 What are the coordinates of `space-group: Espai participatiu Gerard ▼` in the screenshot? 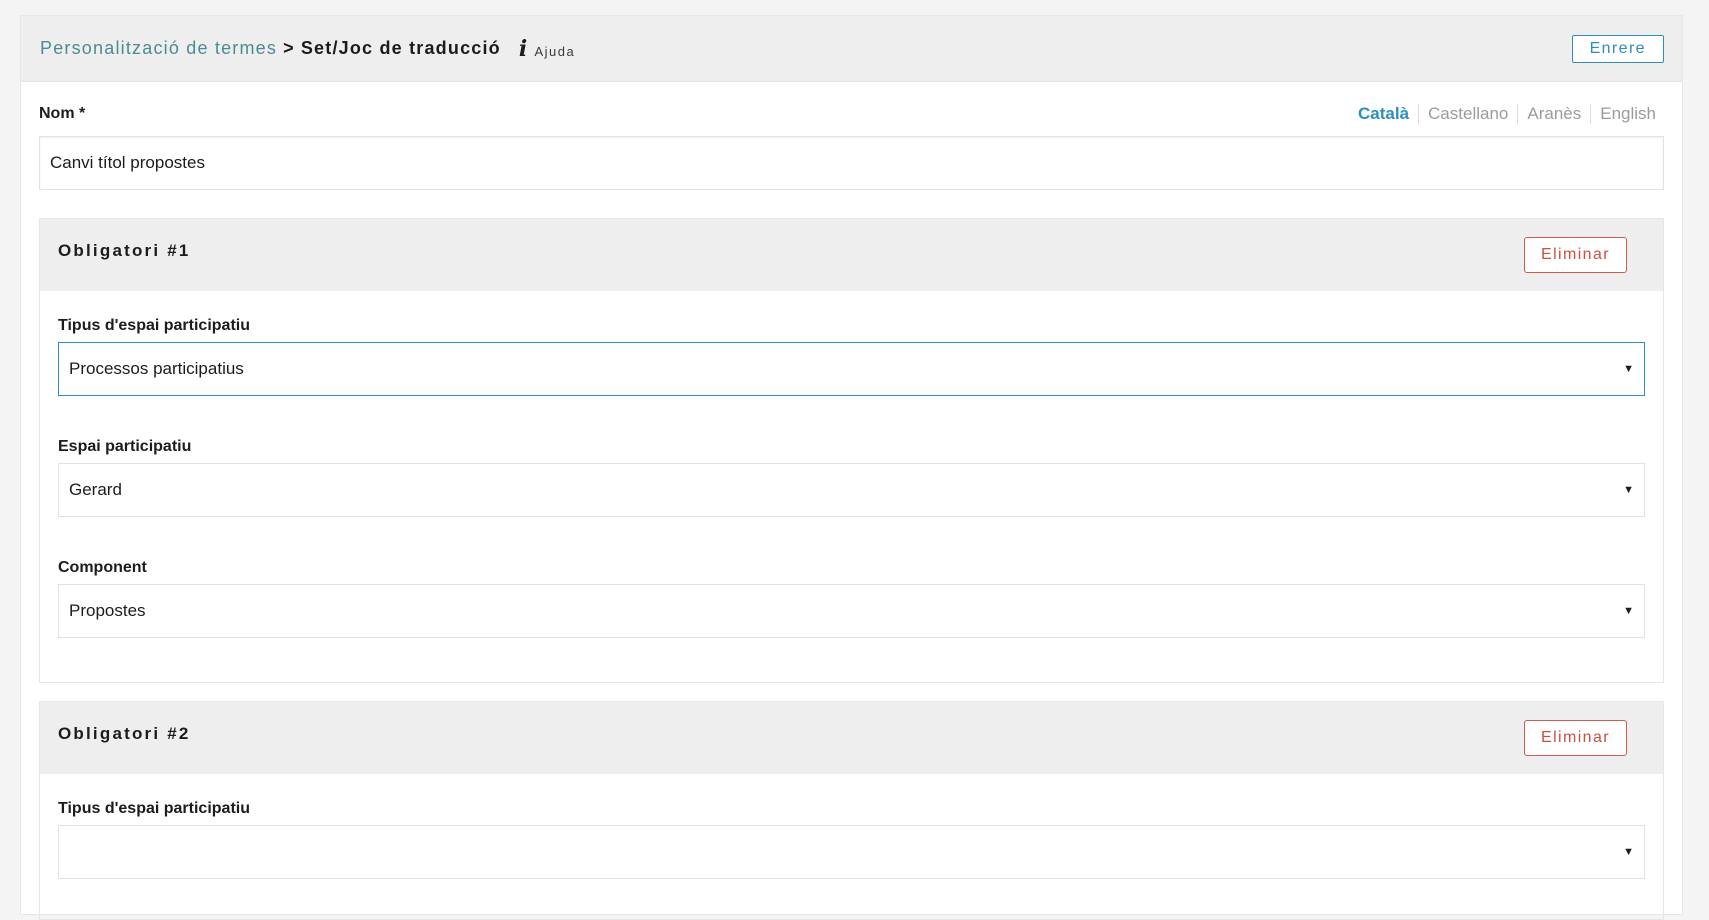 It's located at (851, 477).